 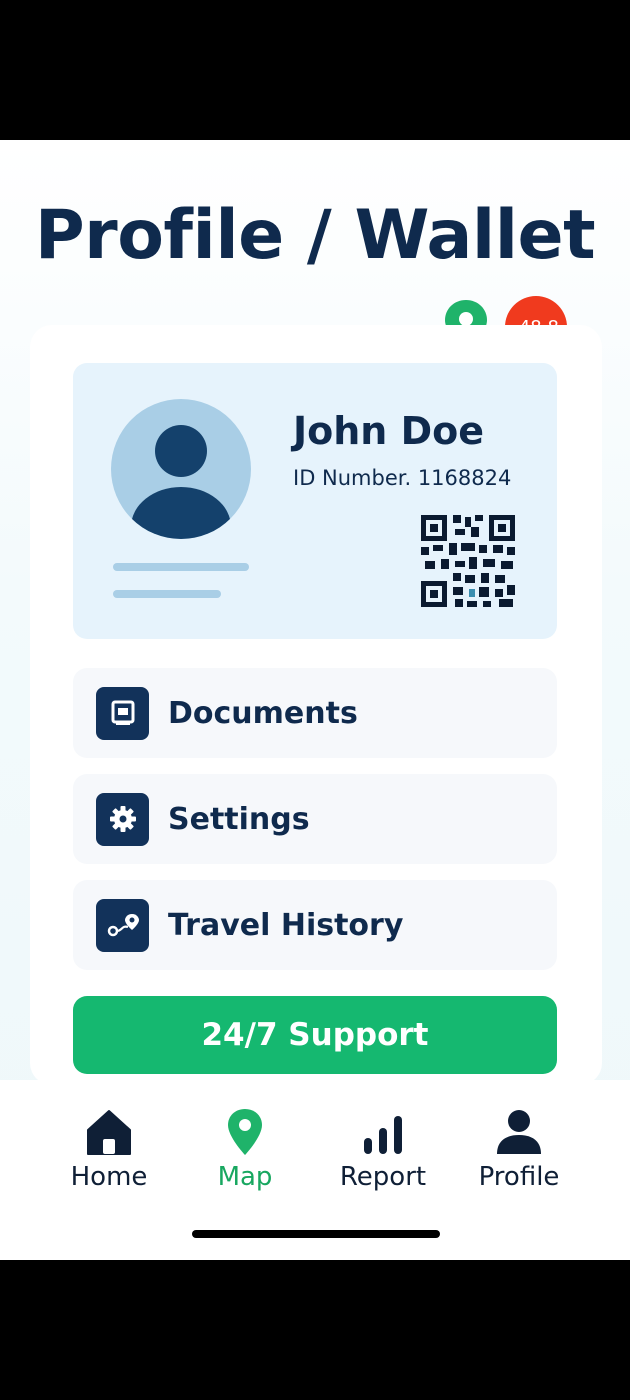 What do you see at coordinates (109, 1132) in the screenshot?
I see `home-icon` at bounding box center [109, 1132].